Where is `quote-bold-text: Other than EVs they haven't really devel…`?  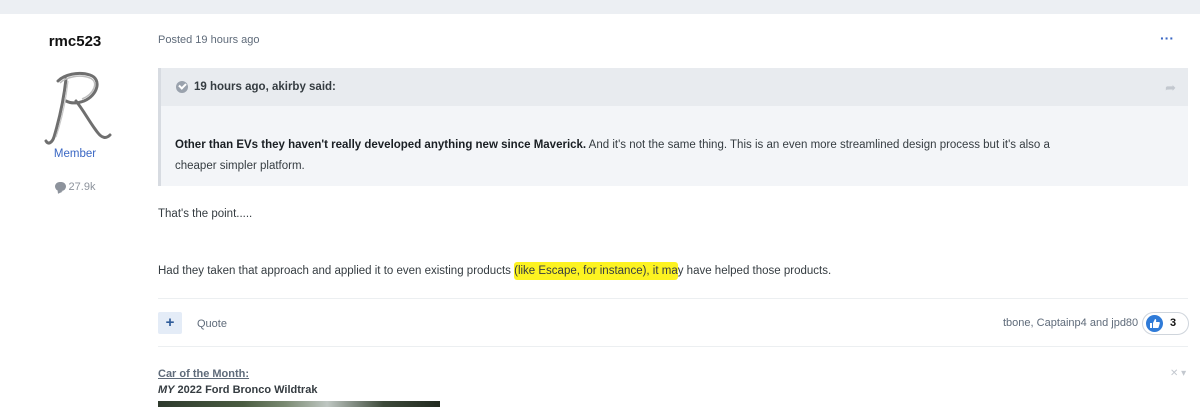
quote-bold-text: Other than EVs they haven't really devel… is located at coordinates (381, 145).